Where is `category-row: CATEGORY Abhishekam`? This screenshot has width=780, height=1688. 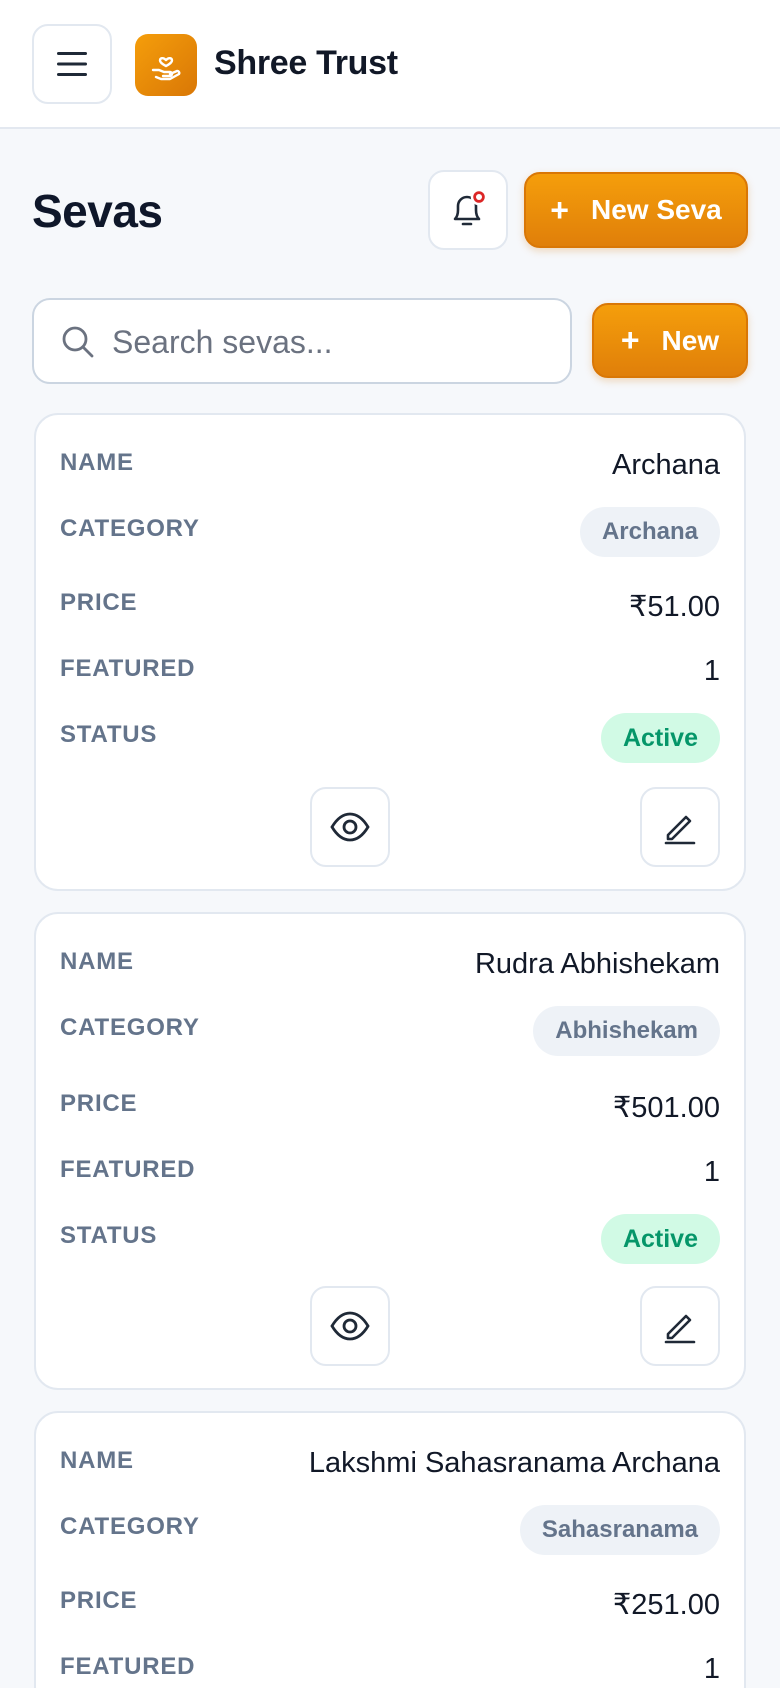 category-row: CATEGORY Abhishekam is located at coordinates (390, 1031).